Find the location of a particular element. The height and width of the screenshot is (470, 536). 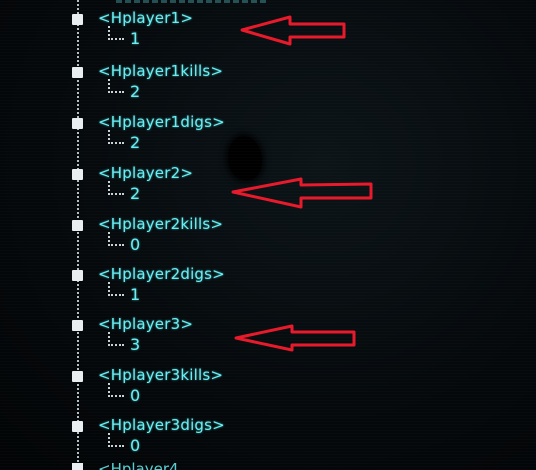

cut-off-node-label: <Hplayer4 is located at coordinates (138, 465).